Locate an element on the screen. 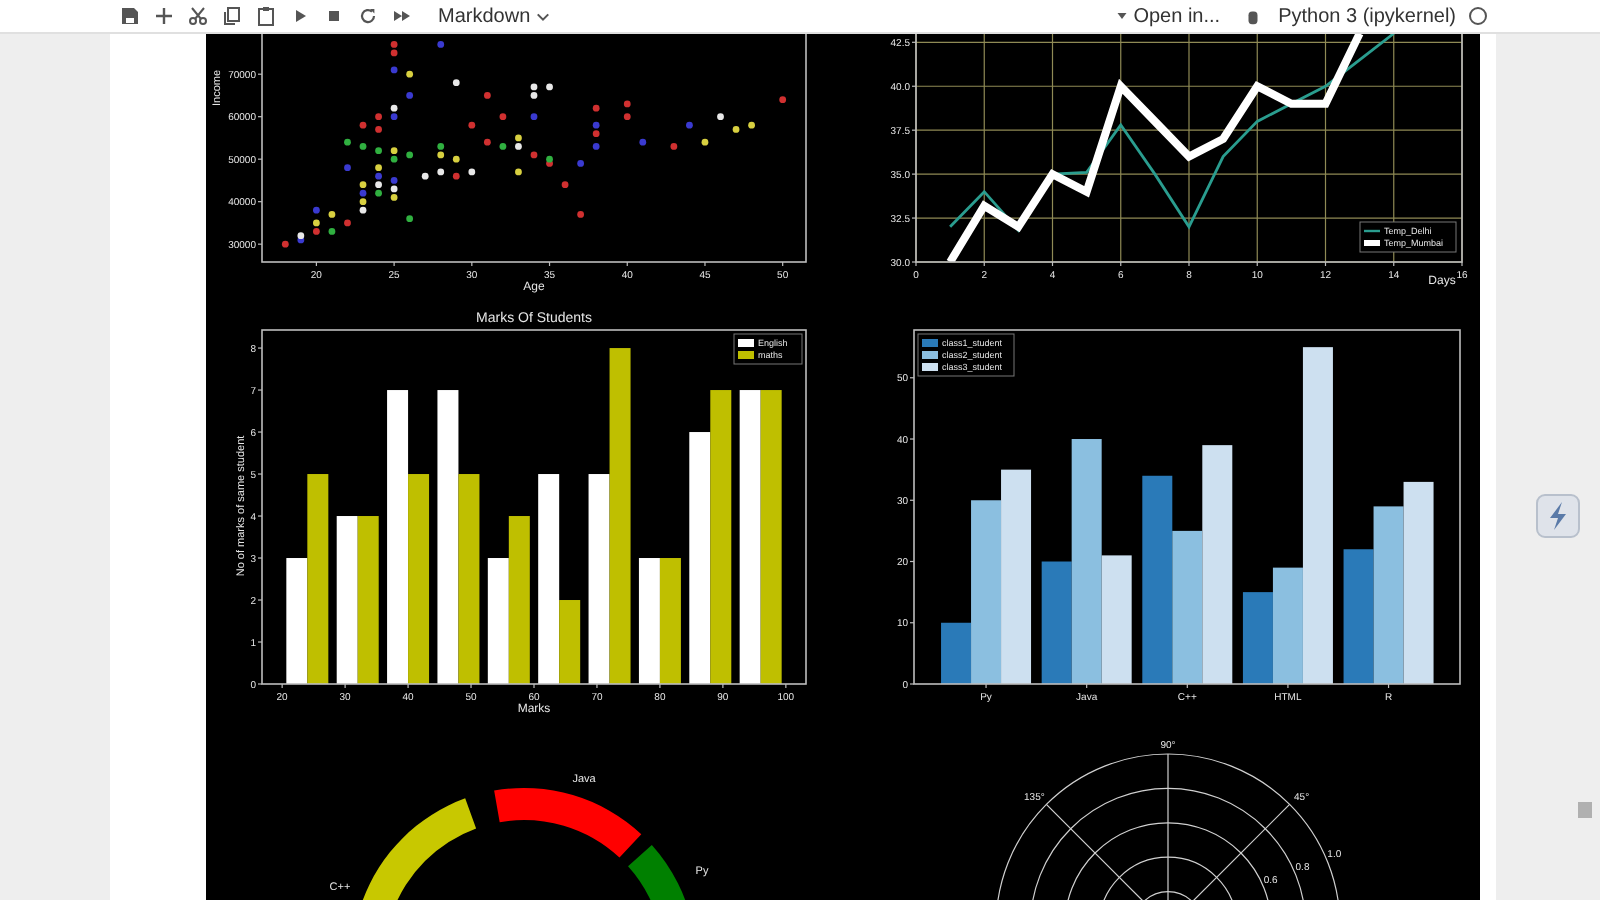 The height and width of the screenshot is (900, 1600). run-icon is located at coordinates (300, 16).